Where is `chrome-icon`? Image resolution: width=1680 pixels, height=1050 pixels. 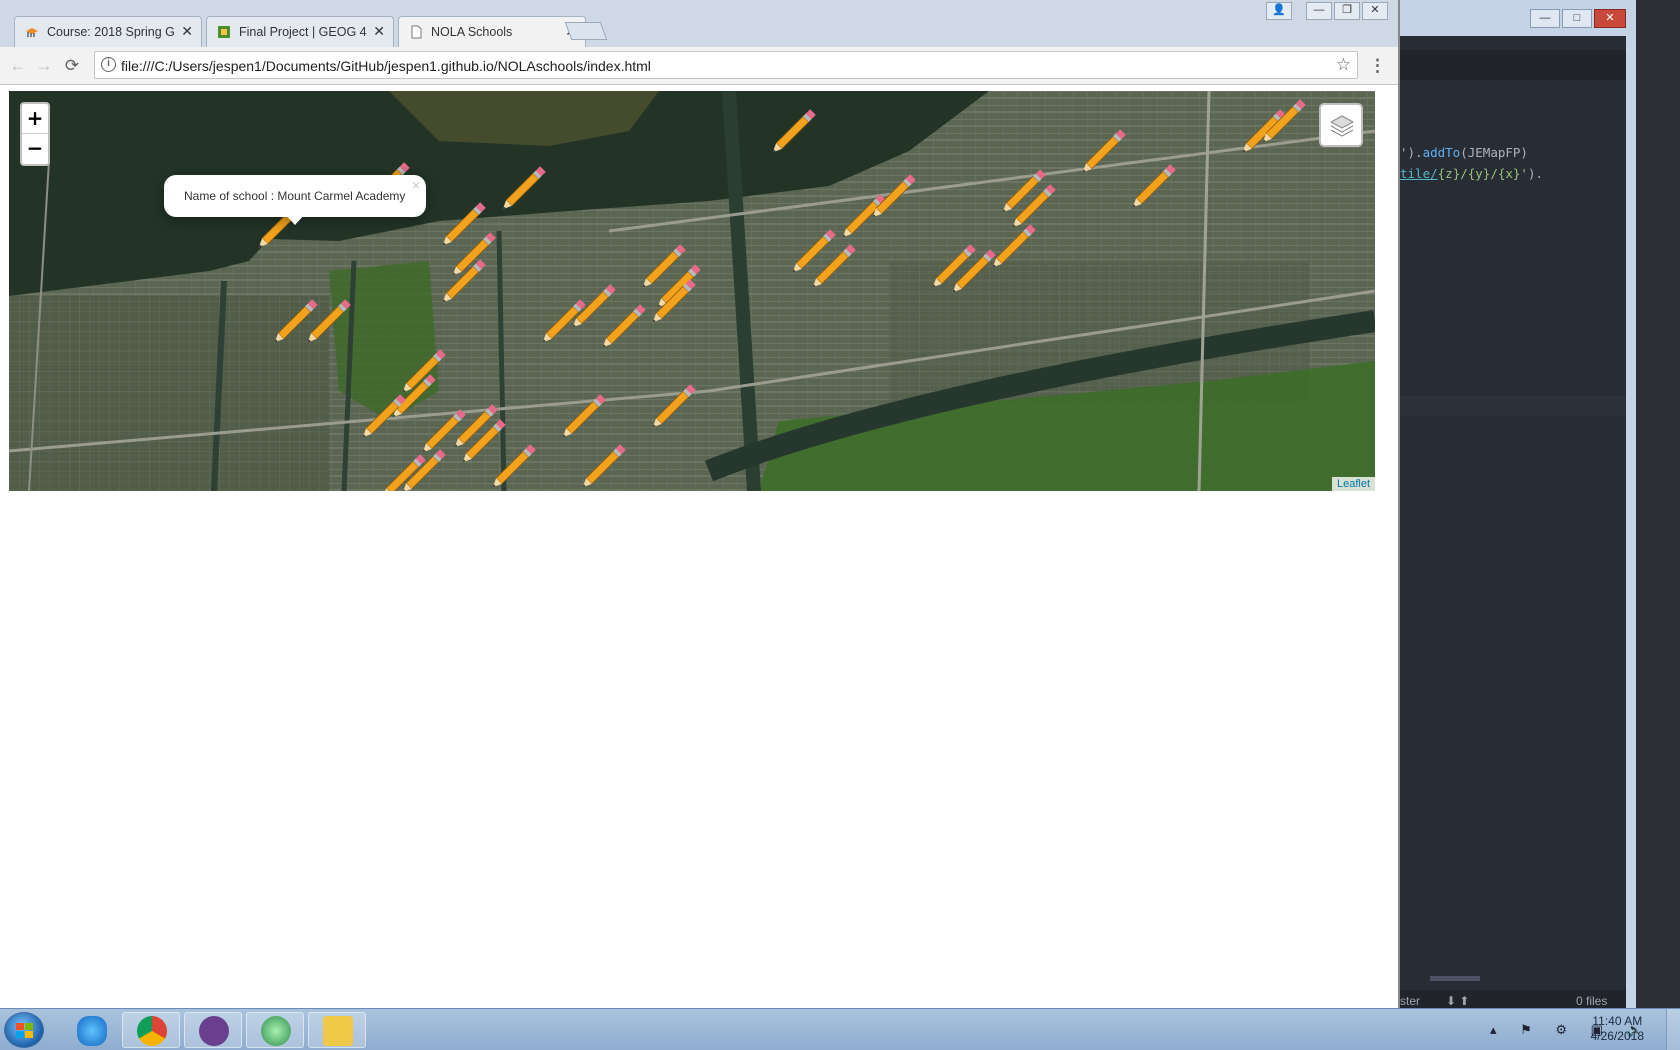
chrome-icon is located at coordinates (152, 1031).